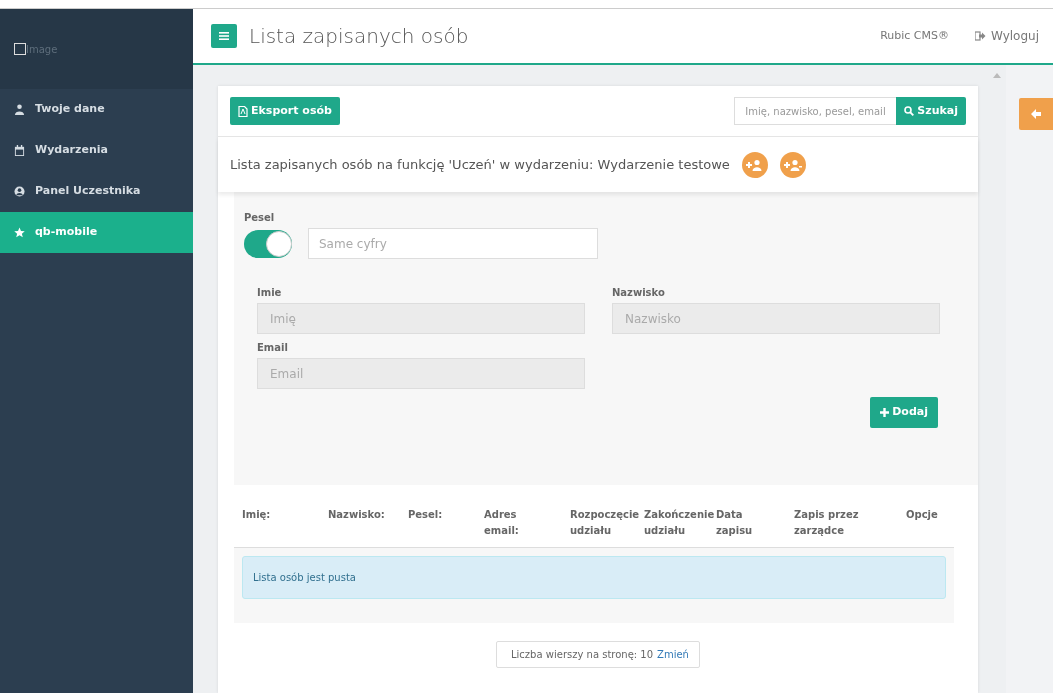  Describe the element at coordinates (594, 577) in the screenshot. I see `empty-list-message: Lista osób jest pusta` at that location.